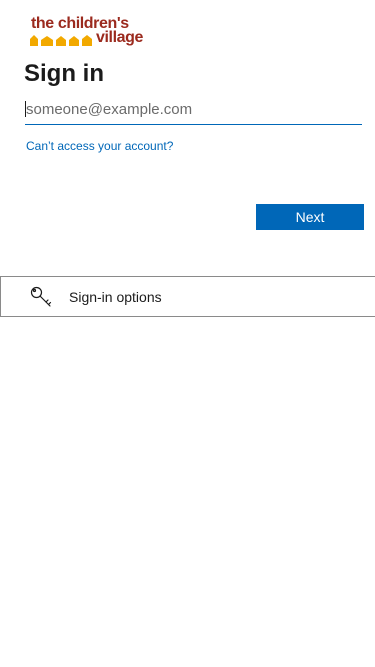  What do you see at coordinates (64, 73) in the screenshot?
I see `page-title: Sign in` at bounding box center [64, 73].